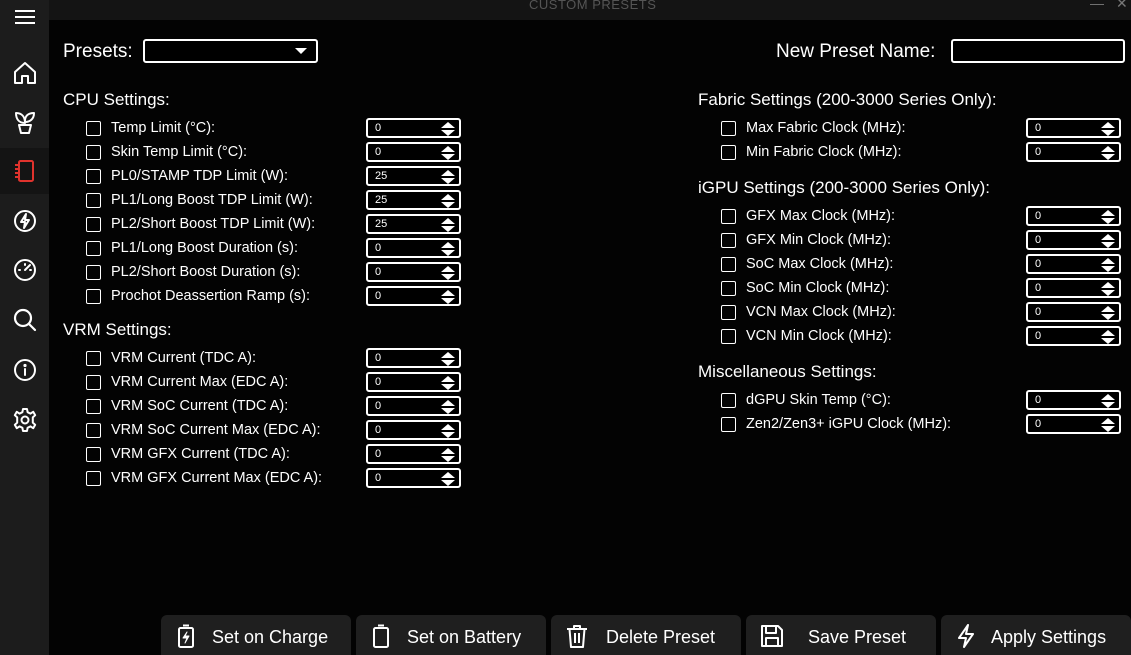 The image size is (1131, 655). Describe the element at coordinates (93, 358) in the screenshot. I see `vrm-0-checkbox` at that location.